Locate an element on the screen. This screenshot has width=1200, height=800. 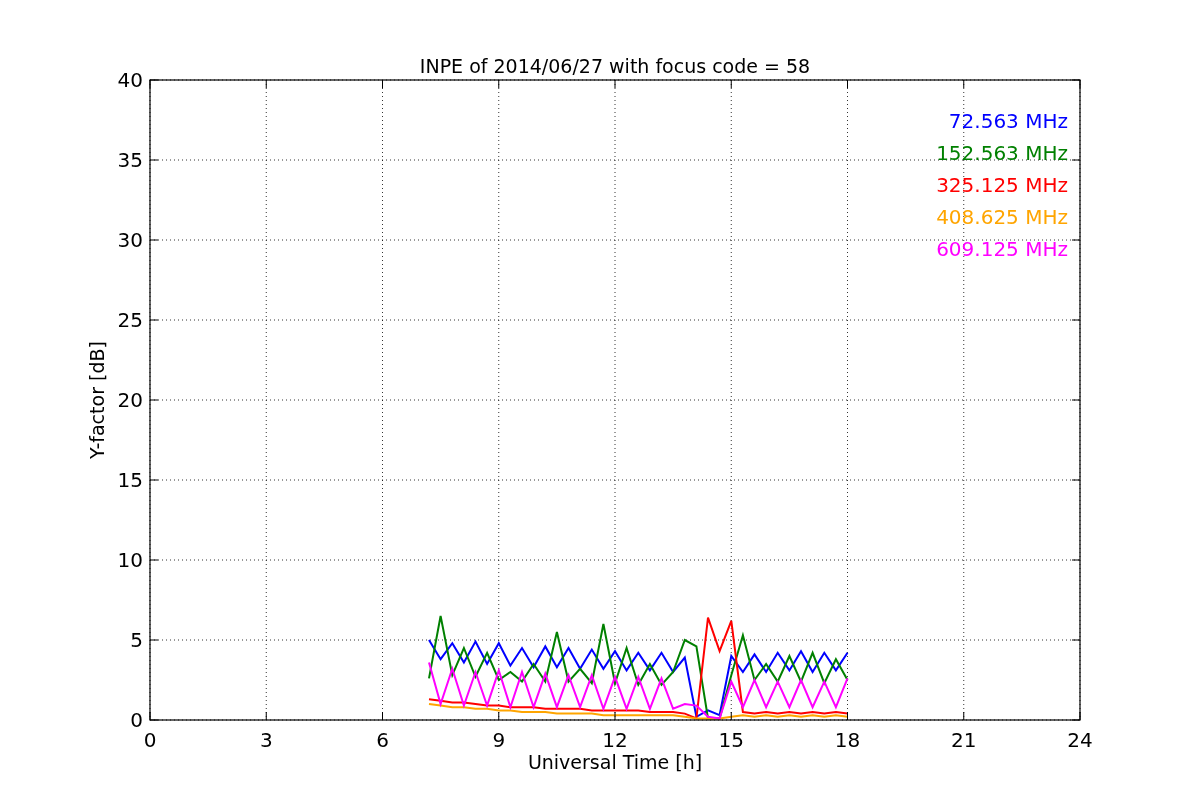
tick-label: 20 is located at coordinates (130, 400).